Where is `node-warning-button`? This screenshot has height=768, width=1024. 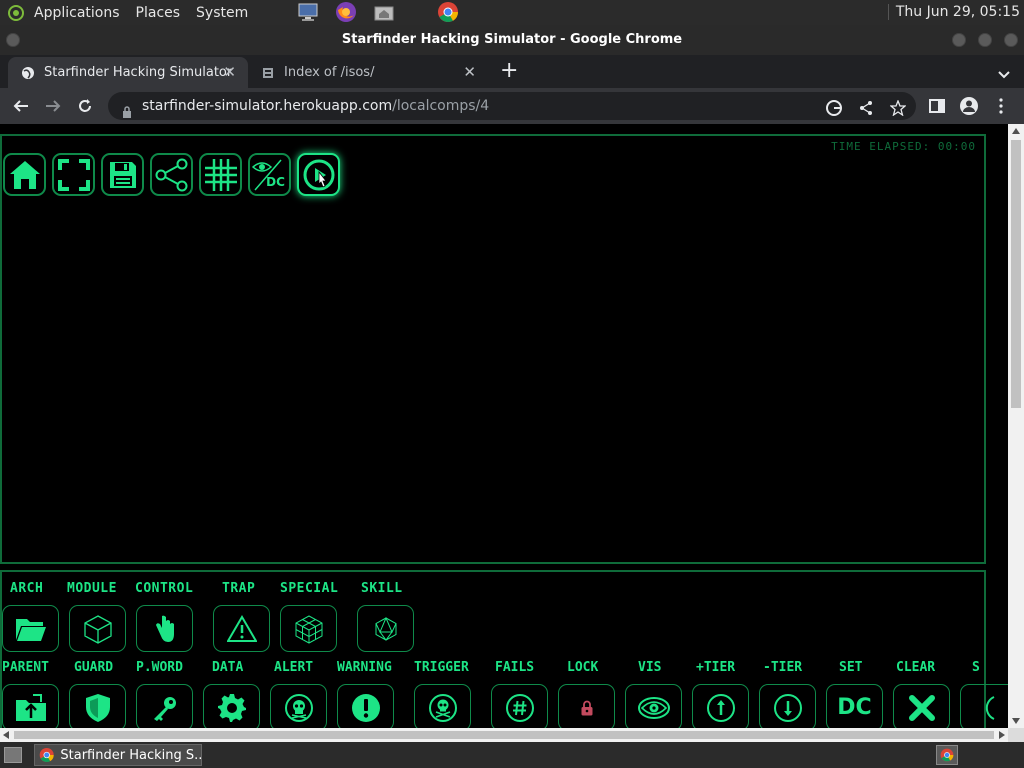 node-warning-button is located at coordinates (365, 706).